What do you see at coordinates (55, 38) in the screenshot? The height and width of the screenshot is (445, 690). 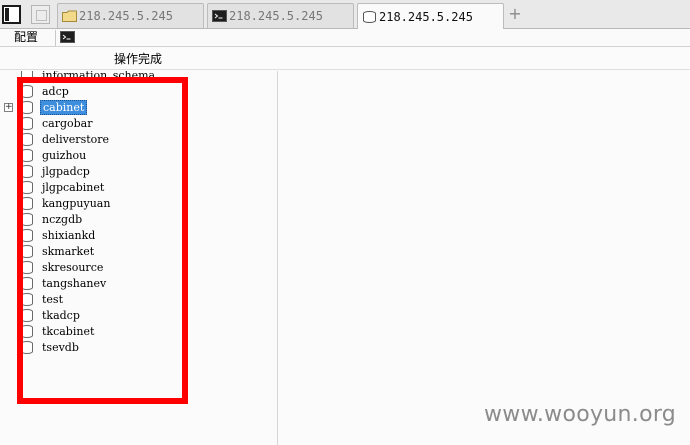 I see `toolbar-divider` at bounding box center [55, 38].